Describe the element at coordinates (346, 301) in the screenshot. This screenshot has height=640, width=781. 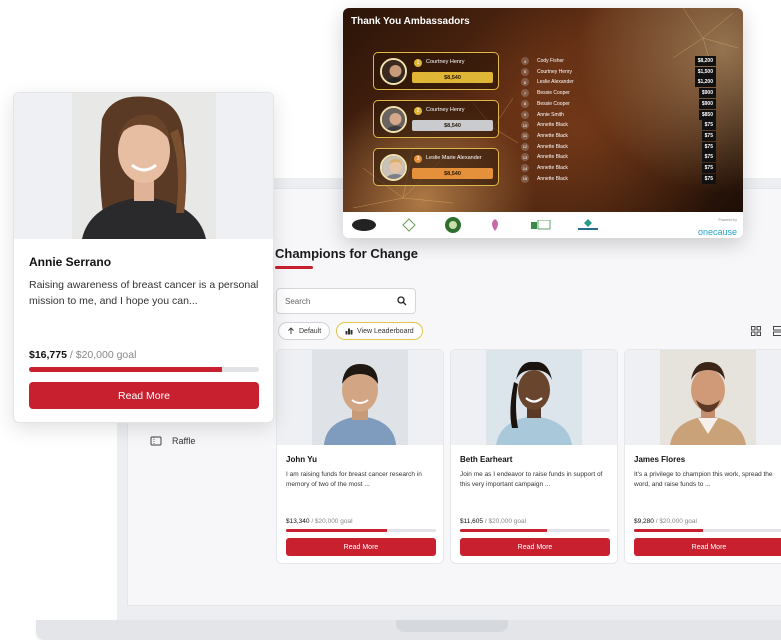
I see `search-input: Search` at that location.